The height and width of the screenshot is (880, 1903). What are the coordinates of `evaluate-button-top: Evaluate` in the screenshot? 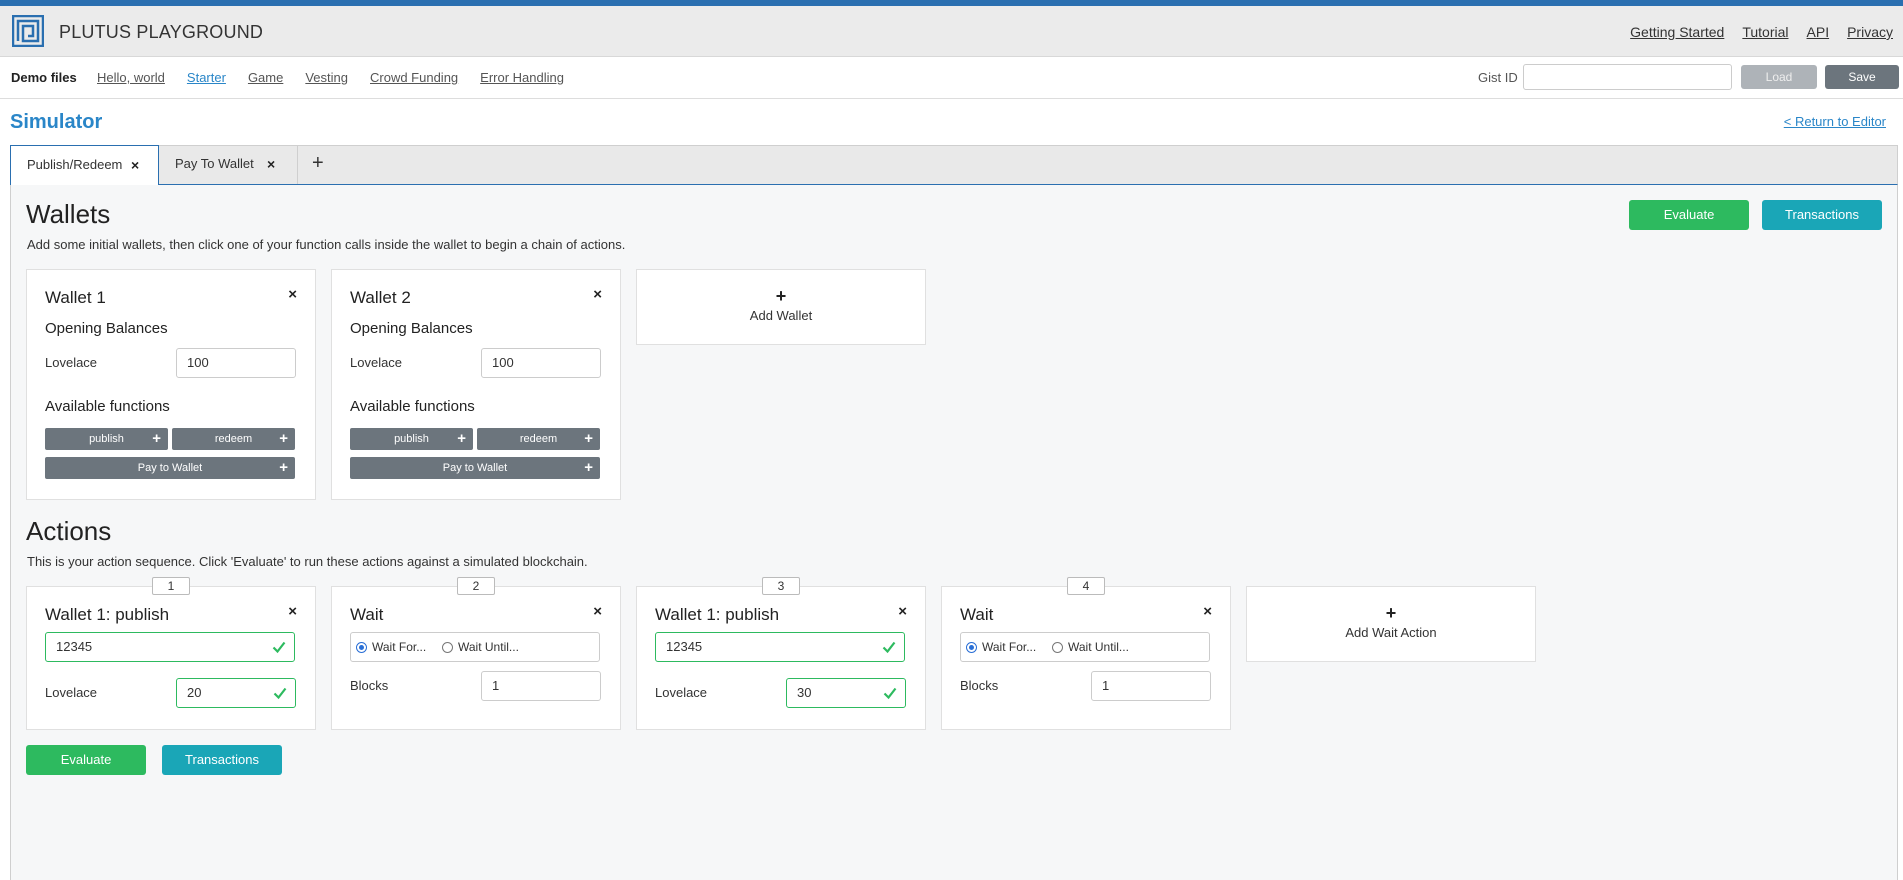 It's located at (1689, 215).